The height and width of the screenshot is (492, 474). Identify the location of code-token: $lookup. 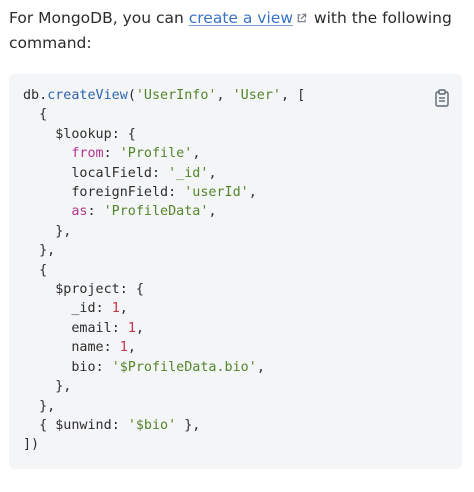
(83, 134).